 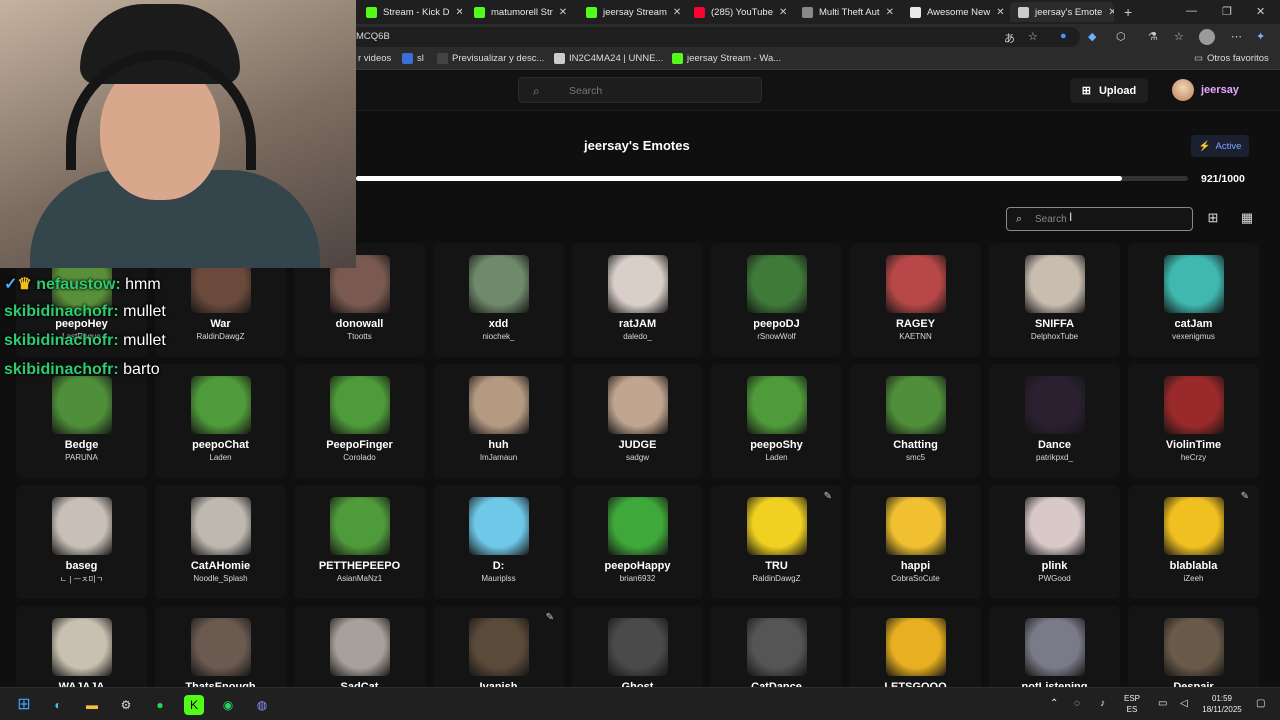 I want to click on emote-author: Corolado, so click(x=359, y=457).